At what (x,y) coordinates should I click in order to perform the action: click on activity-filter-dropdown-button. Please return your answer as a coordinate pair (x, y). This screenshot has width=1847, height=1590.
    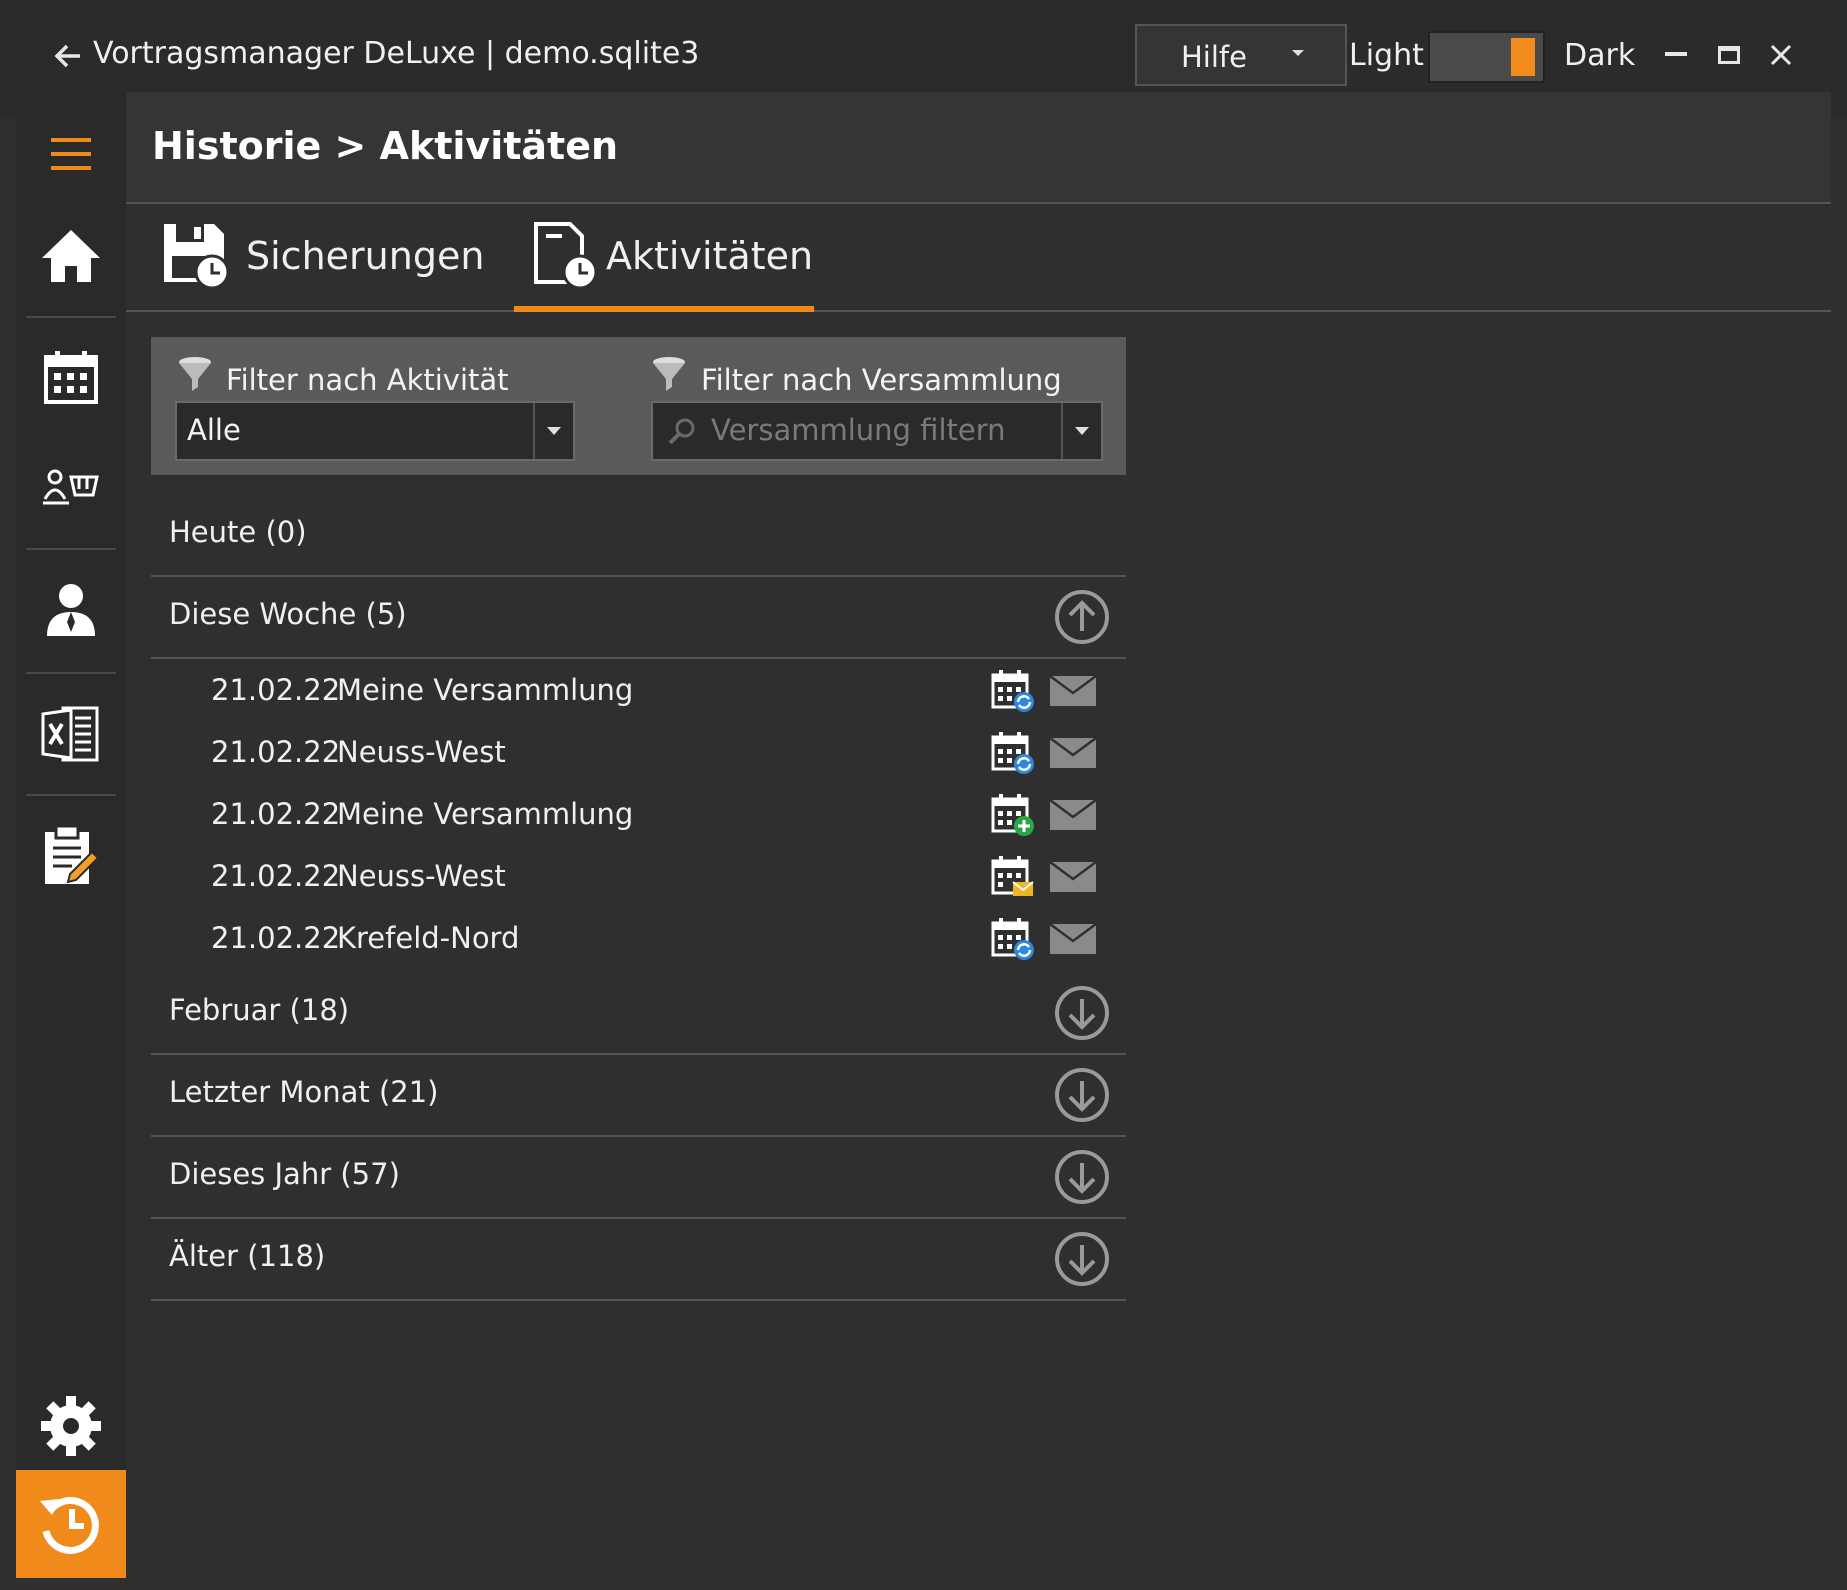
    Looking at the image, I should click on (553, 431).